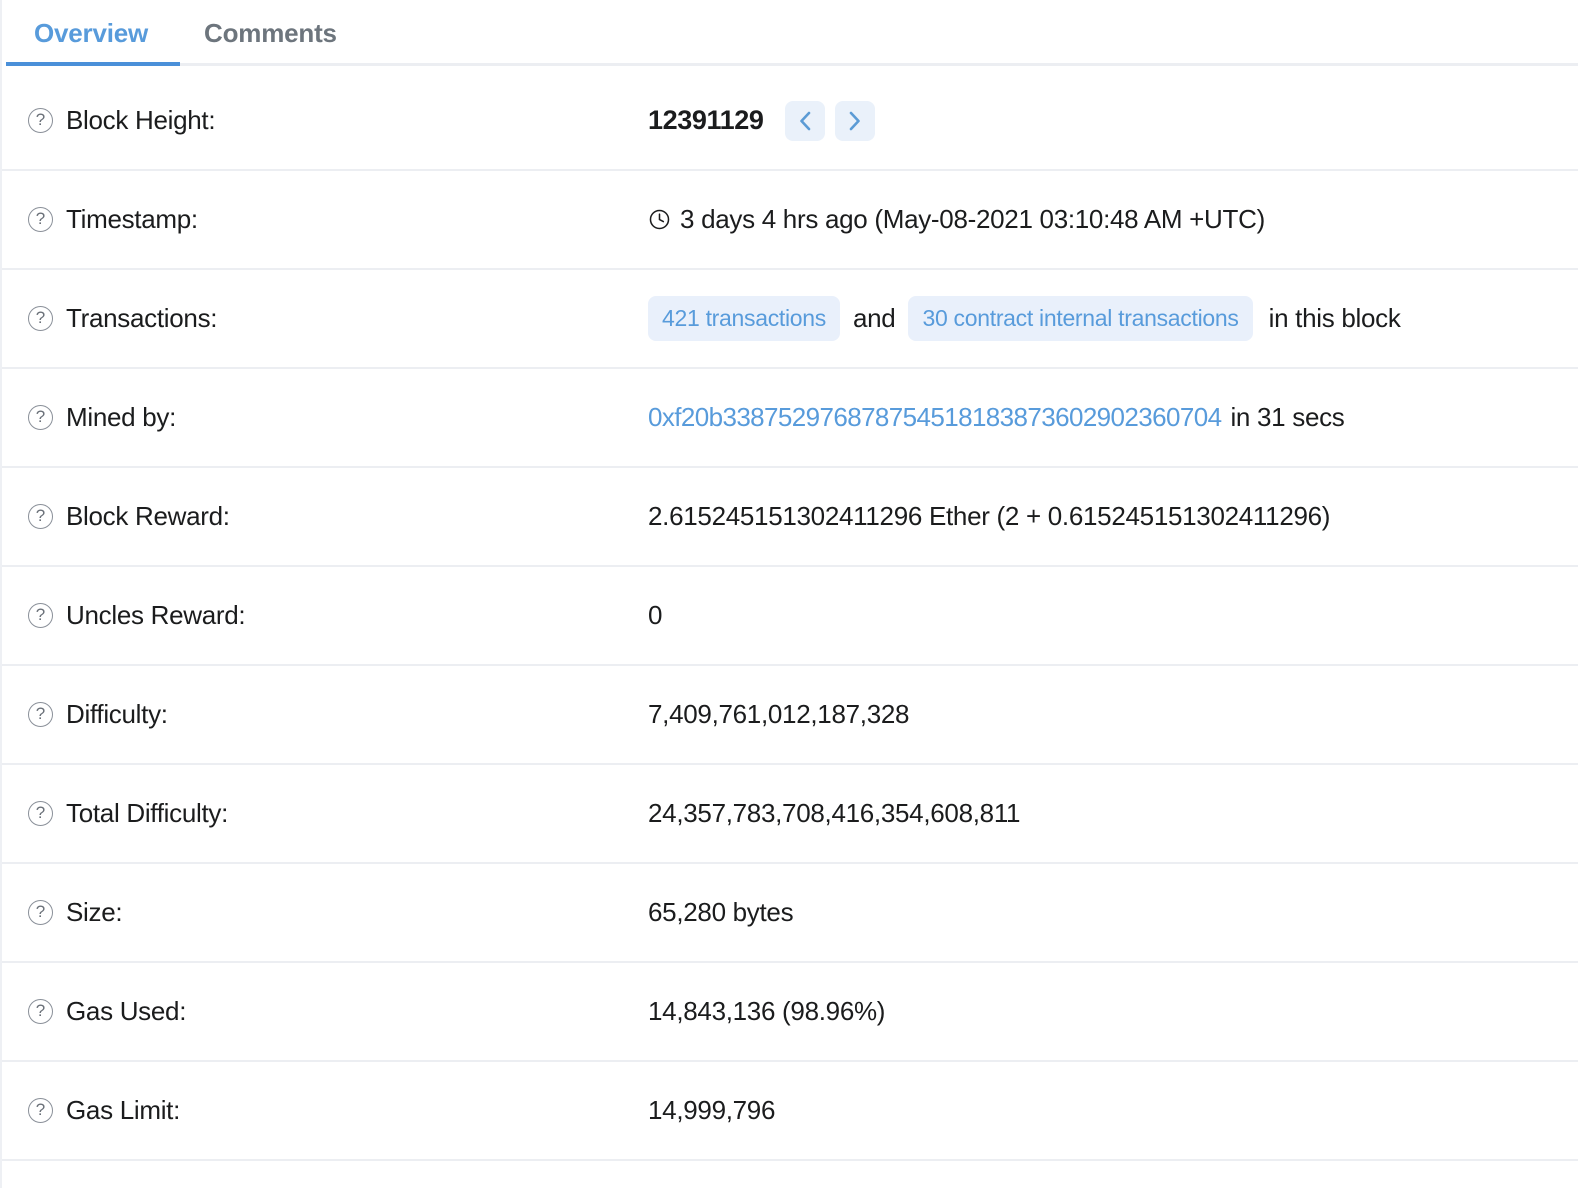  Describe the element at coordinates (659, 219) in the screenshot. I see `clock-icon` at that location.